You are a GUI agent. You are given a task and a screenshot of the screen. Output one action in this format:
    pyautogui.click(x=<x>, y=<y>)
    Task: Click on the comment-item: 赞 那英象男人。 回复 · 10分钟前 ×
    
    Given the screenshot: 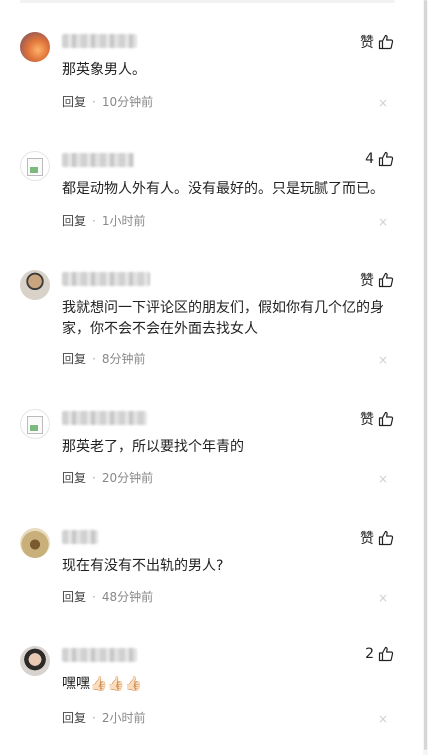 What is the action you would take?
    pyautogui.click(x=210, y=77)
    